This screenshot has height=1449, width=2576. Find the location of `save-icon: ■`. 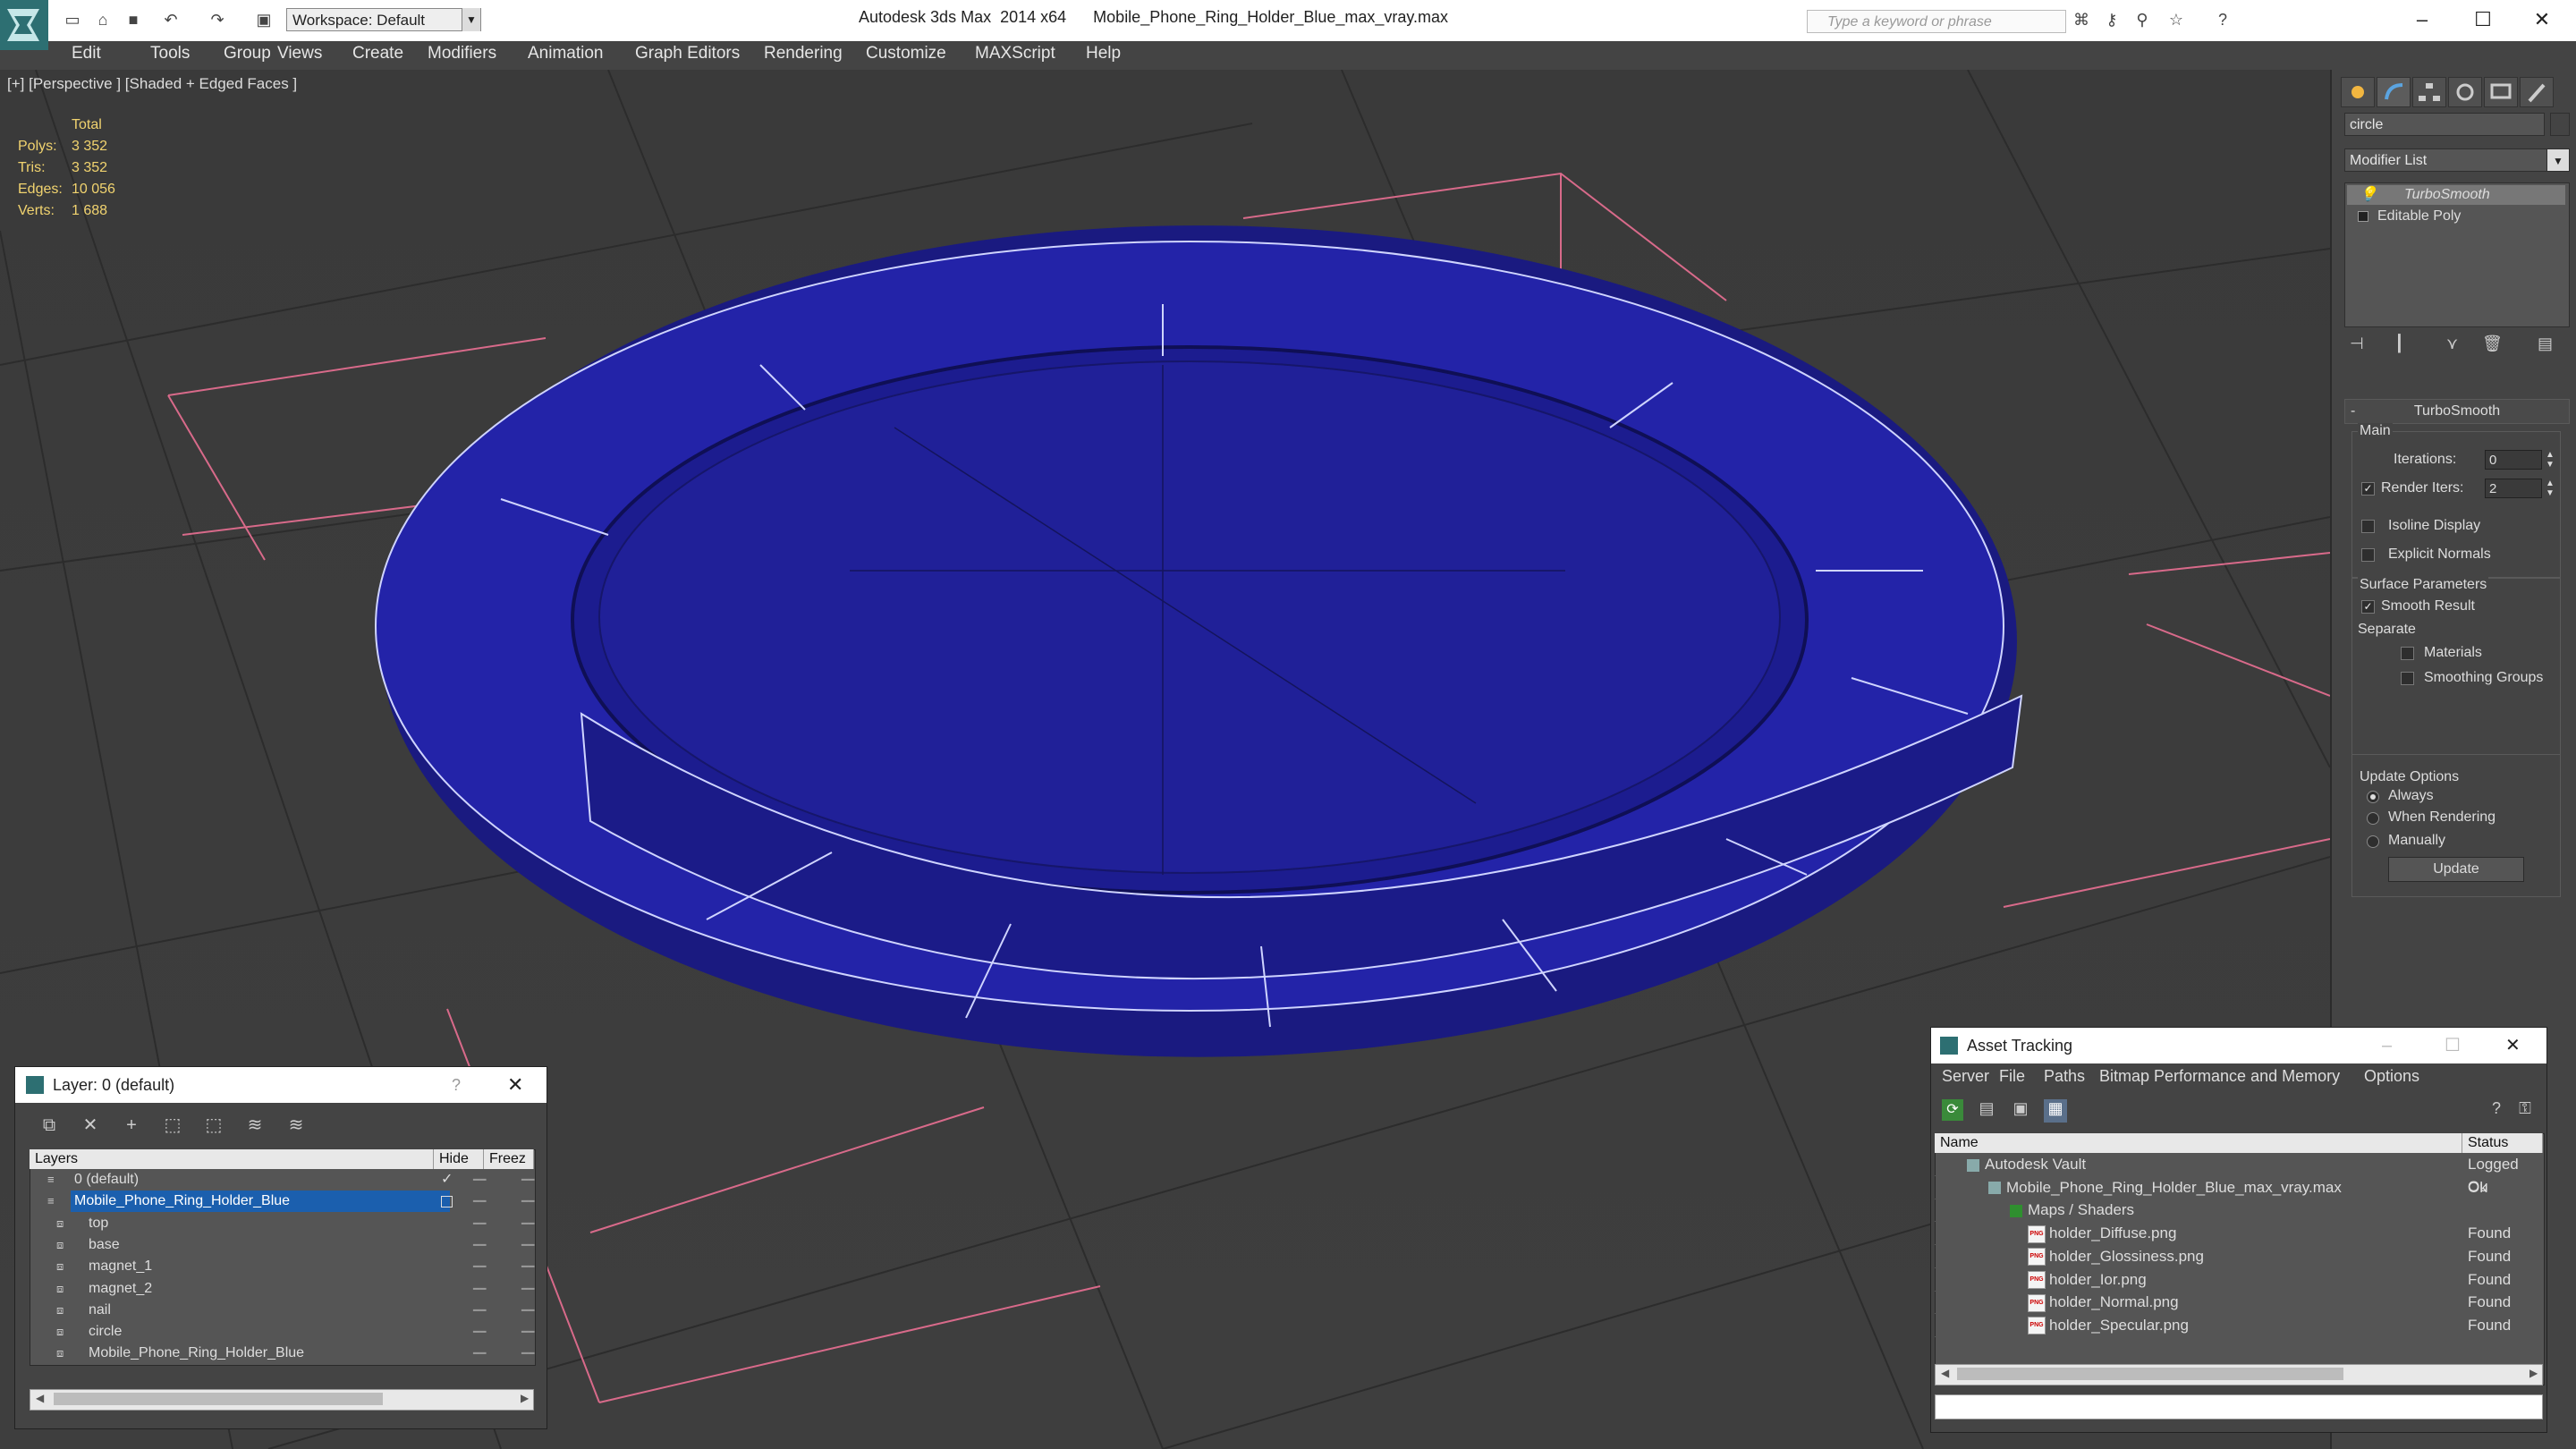

save-icon: ■ is located at coordinates (133, 20).